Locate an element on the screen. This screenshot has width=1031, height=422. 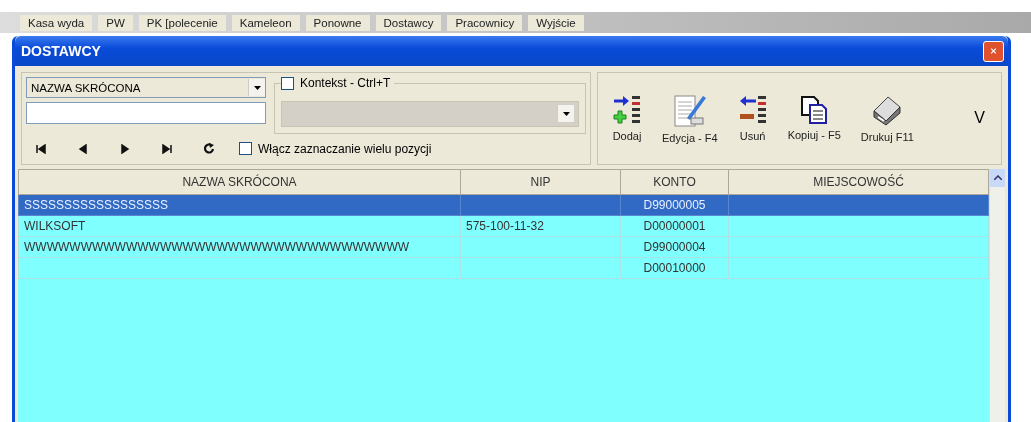
refresh-icon is located at coordinates (209, 148).